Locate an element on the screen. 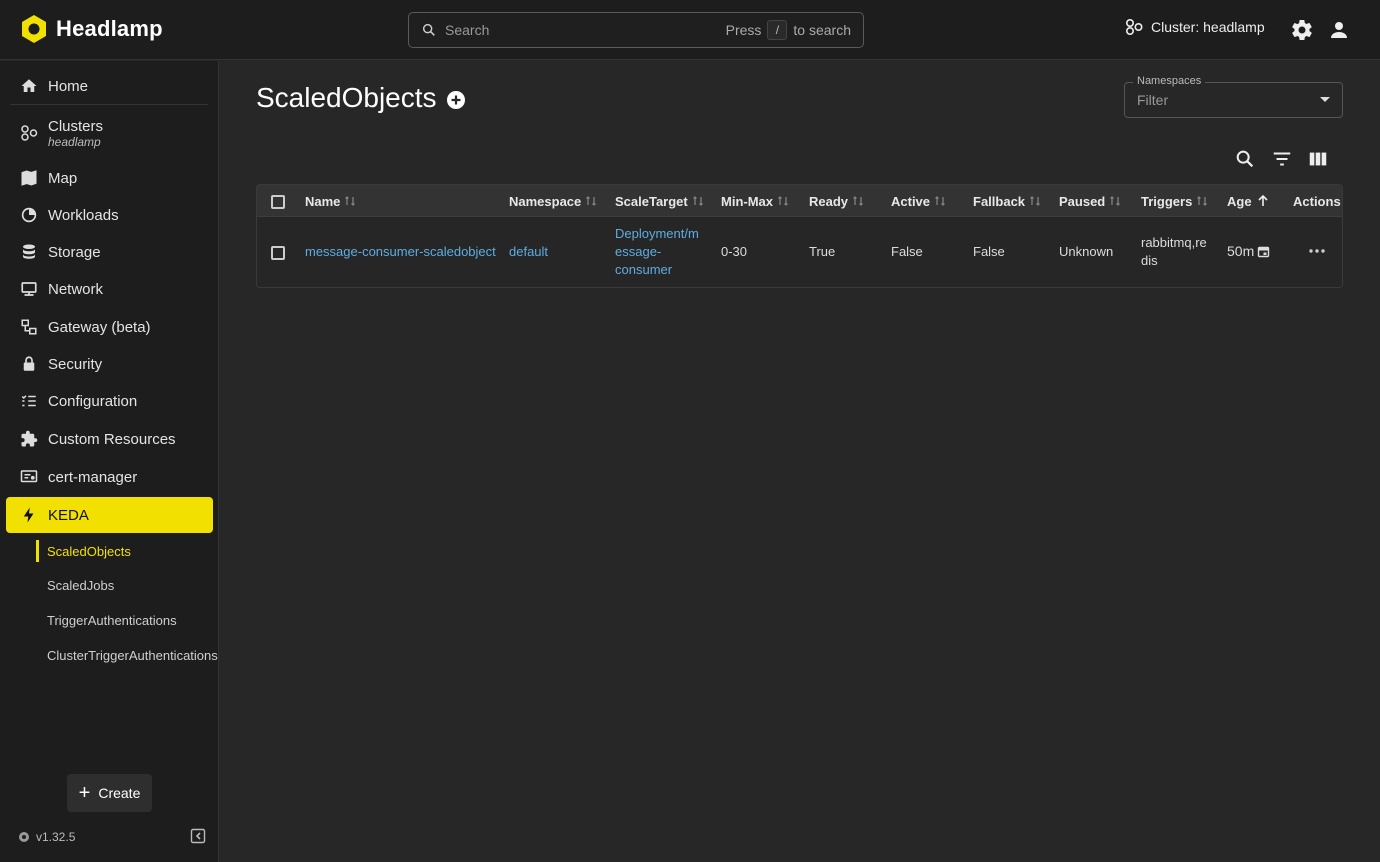 The height and width of the screenshot is (862, 1380). column-header-min-max: Min-Max is located at coordinates (755, 201).